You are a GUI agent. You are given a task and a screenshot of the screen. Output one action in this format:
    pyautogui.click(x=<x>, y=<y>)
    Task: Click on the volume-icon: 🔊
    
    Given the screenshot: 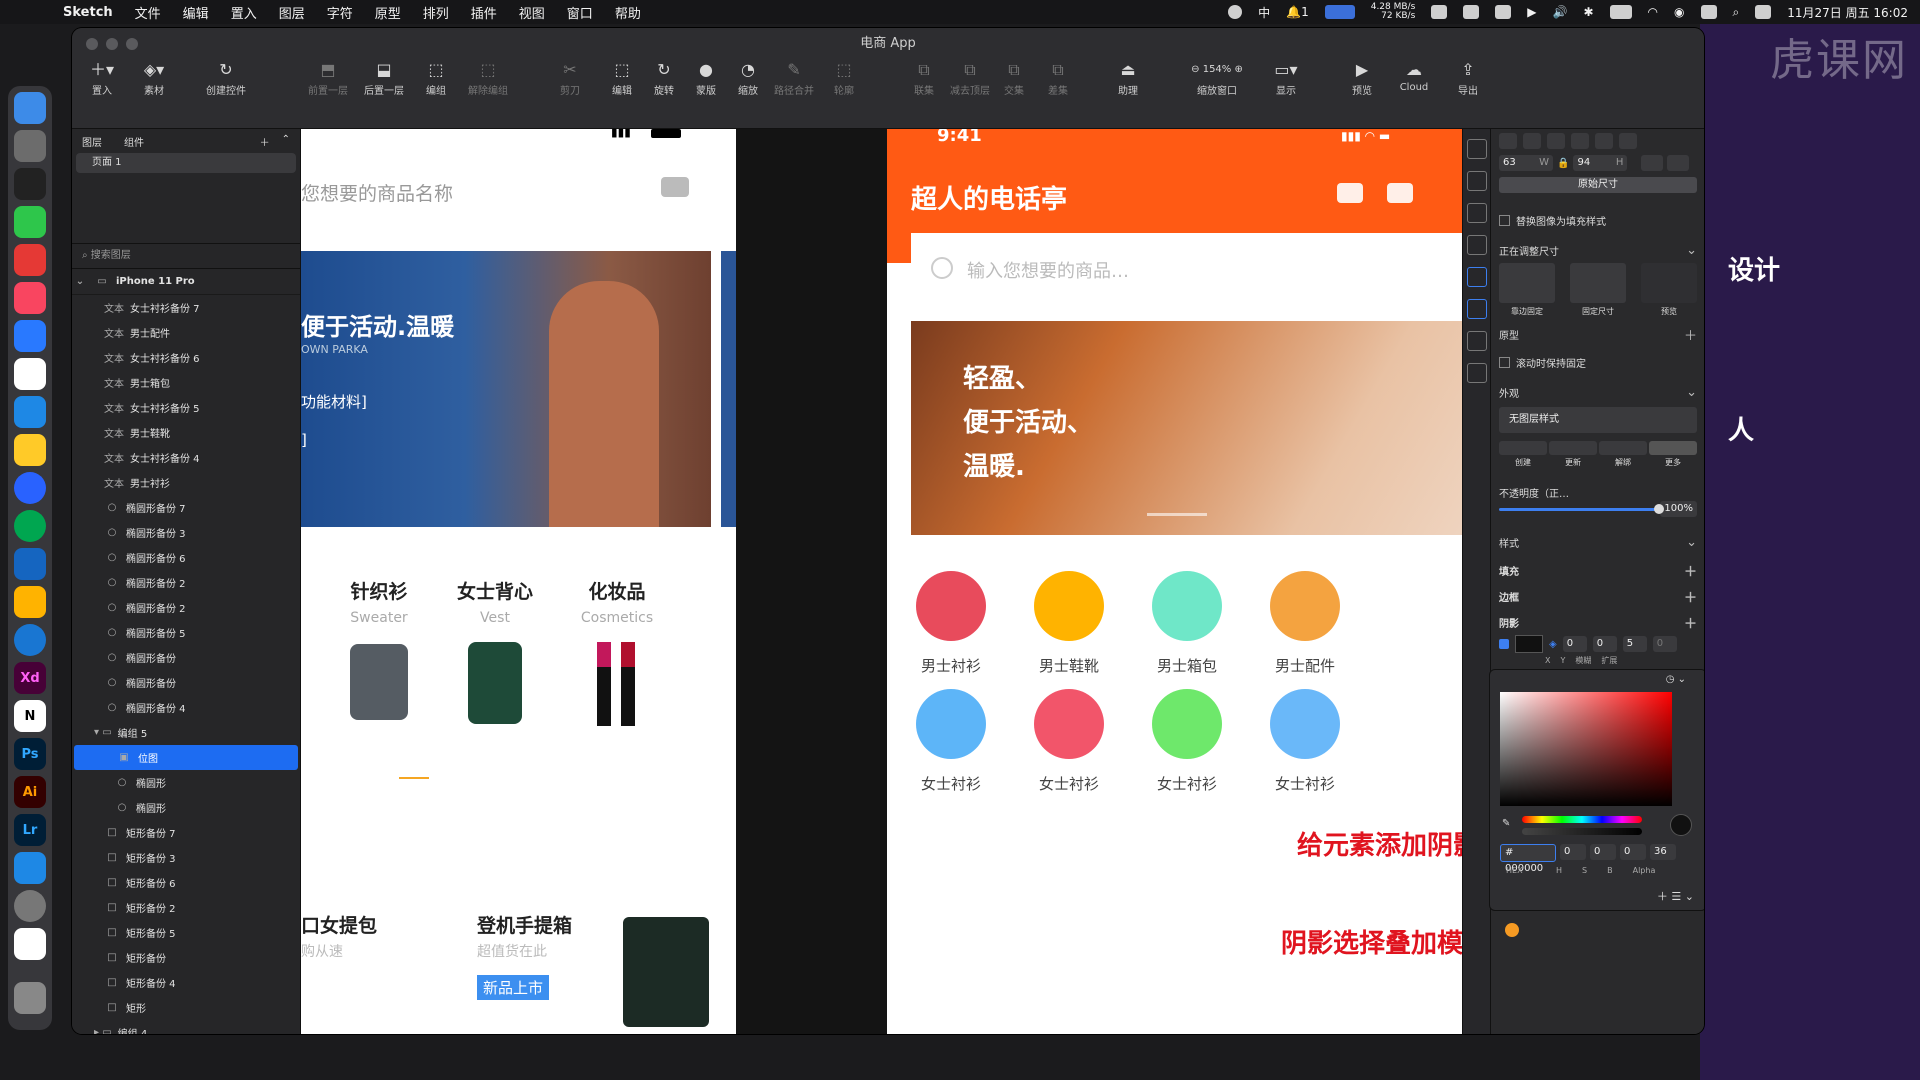 What is the action you would take?
    pyautogui.click(x=1560, y=12)
    